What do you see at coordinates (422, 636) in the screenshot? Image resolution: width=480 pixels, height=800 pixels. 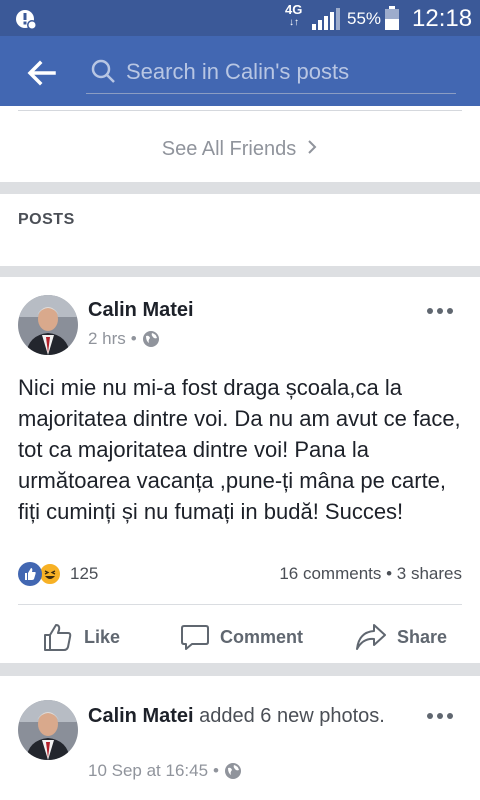 I see `share-label: Share` at bounding box center [422, 636].